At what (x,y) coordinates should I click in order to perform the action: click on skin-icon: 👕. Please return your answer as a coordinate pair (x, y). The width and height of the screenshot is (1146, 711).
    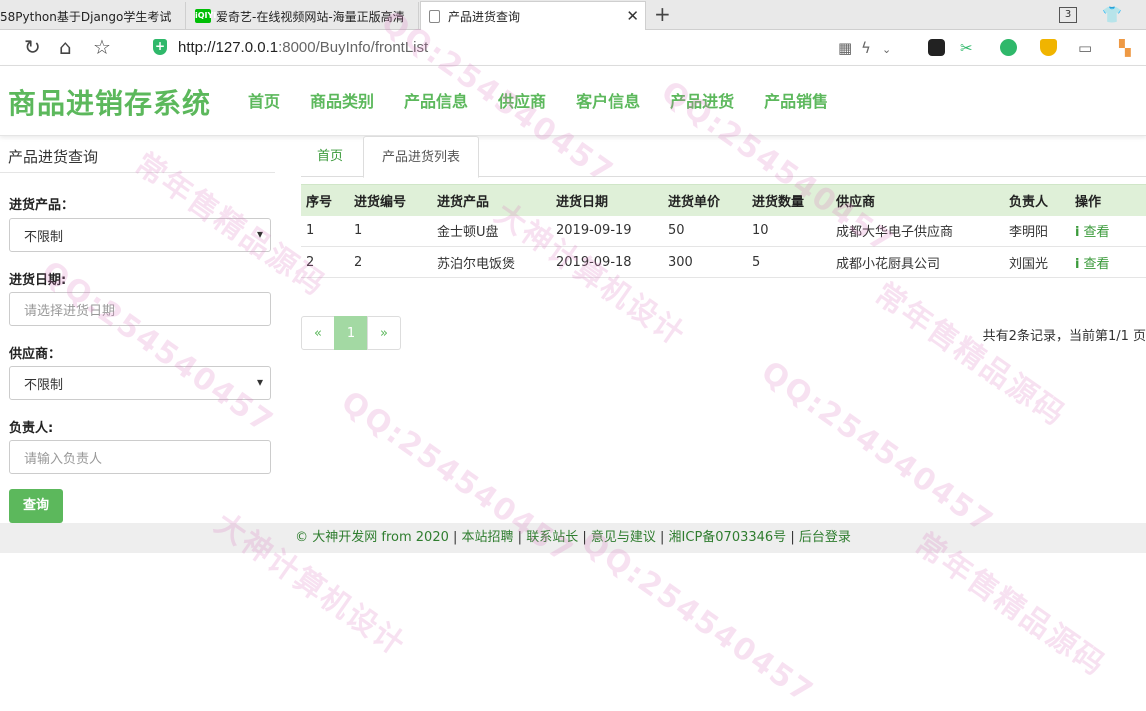
    Looking at the image, I should click on (1112, 14).